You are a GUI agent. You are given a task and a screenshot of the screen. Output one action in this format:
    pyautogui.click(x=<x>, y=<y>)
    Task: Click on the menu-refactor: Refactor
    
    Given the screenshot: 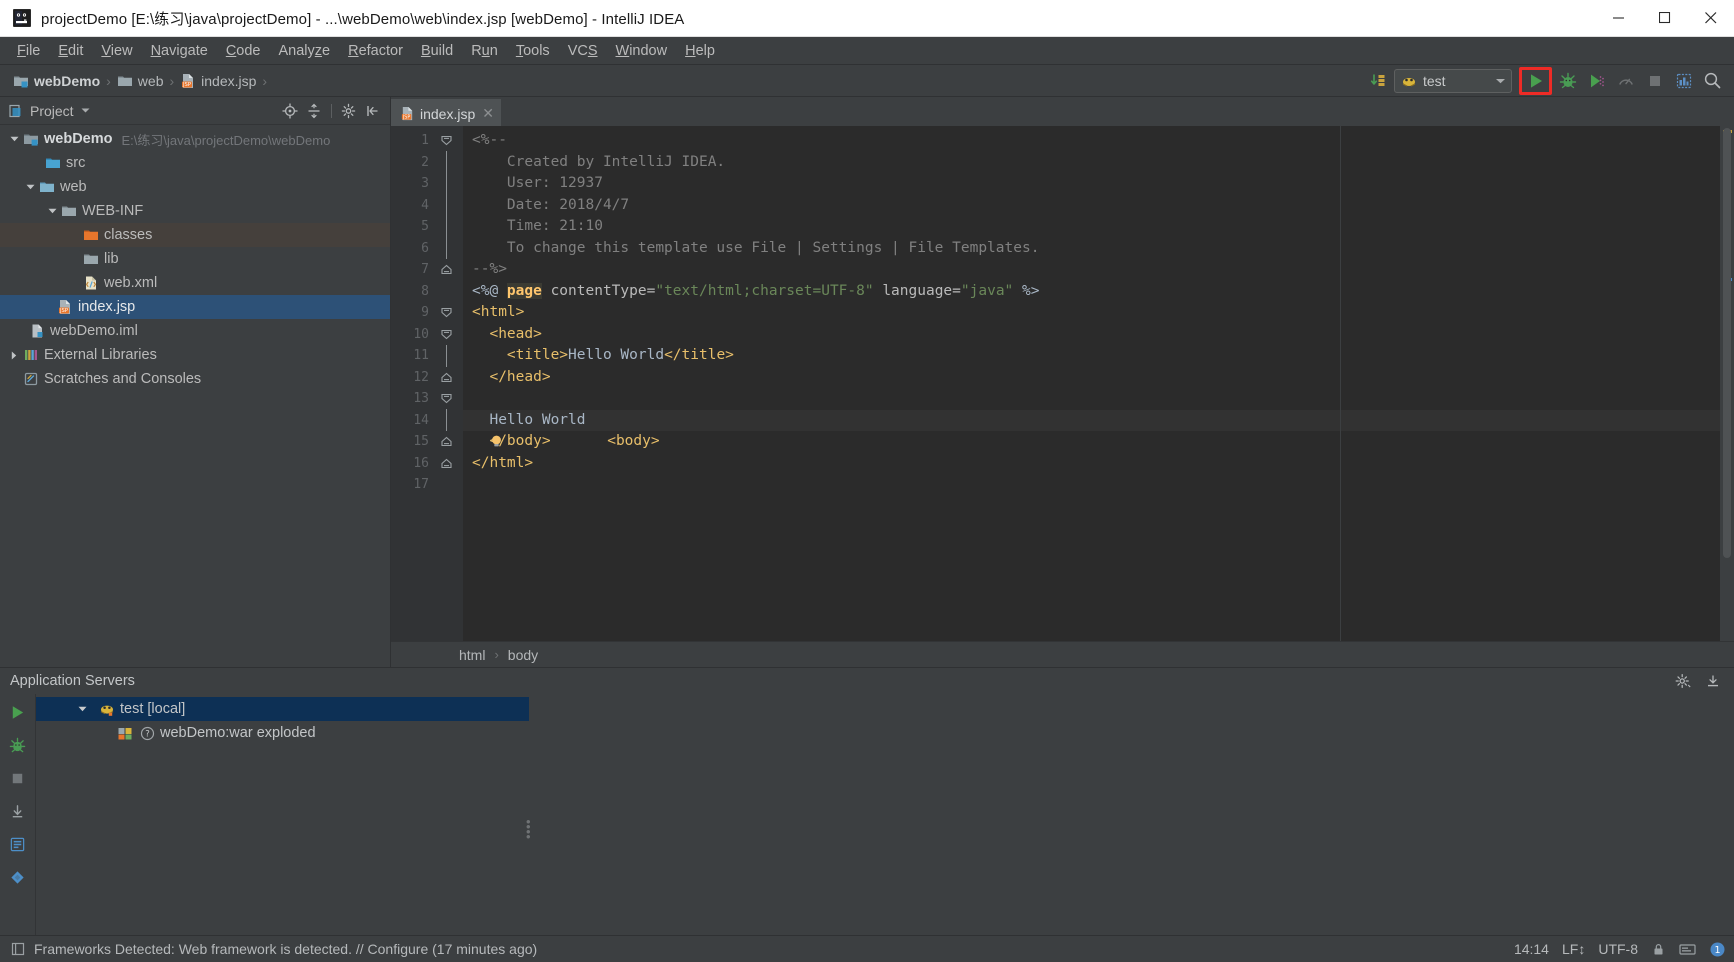 What is the action you would take?
    pyautogui.click(x=375, y=51)
    